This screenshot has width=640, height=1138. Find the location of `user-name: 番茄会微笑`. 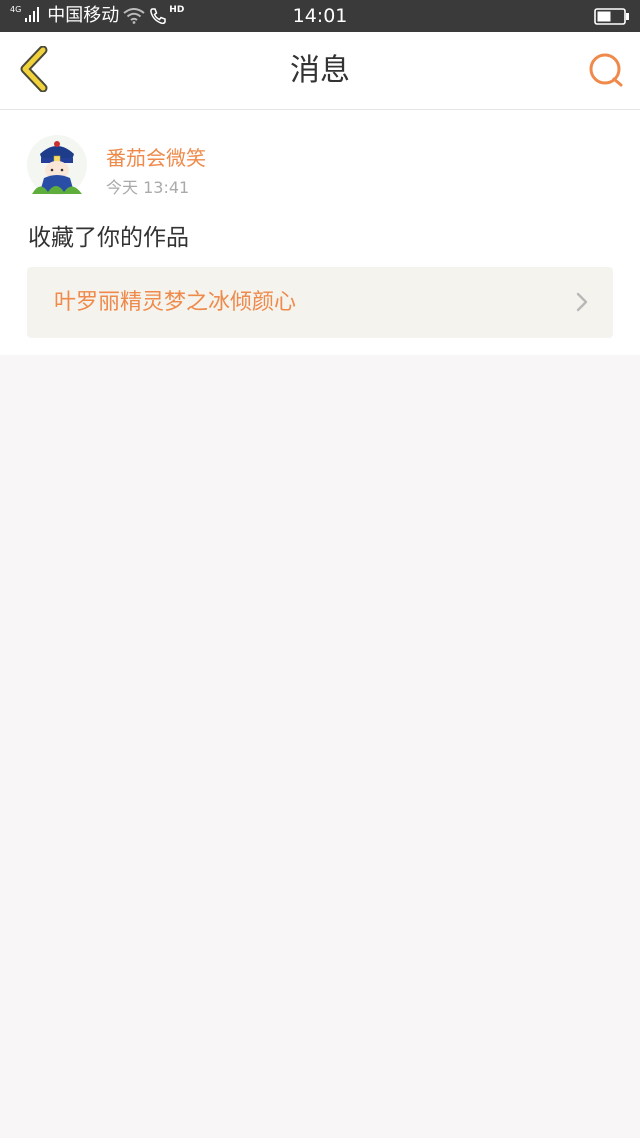

user-name: 番茄会微笑 is located at coordinates (156, 156).